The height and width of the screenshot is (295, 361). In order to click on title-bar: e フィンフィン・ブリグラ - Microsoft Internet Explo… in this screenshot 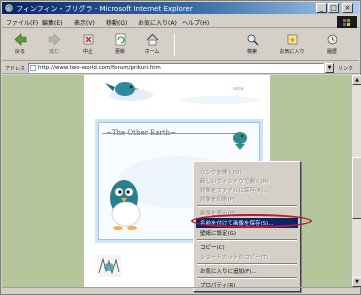, I will do `click(180, 8)`.